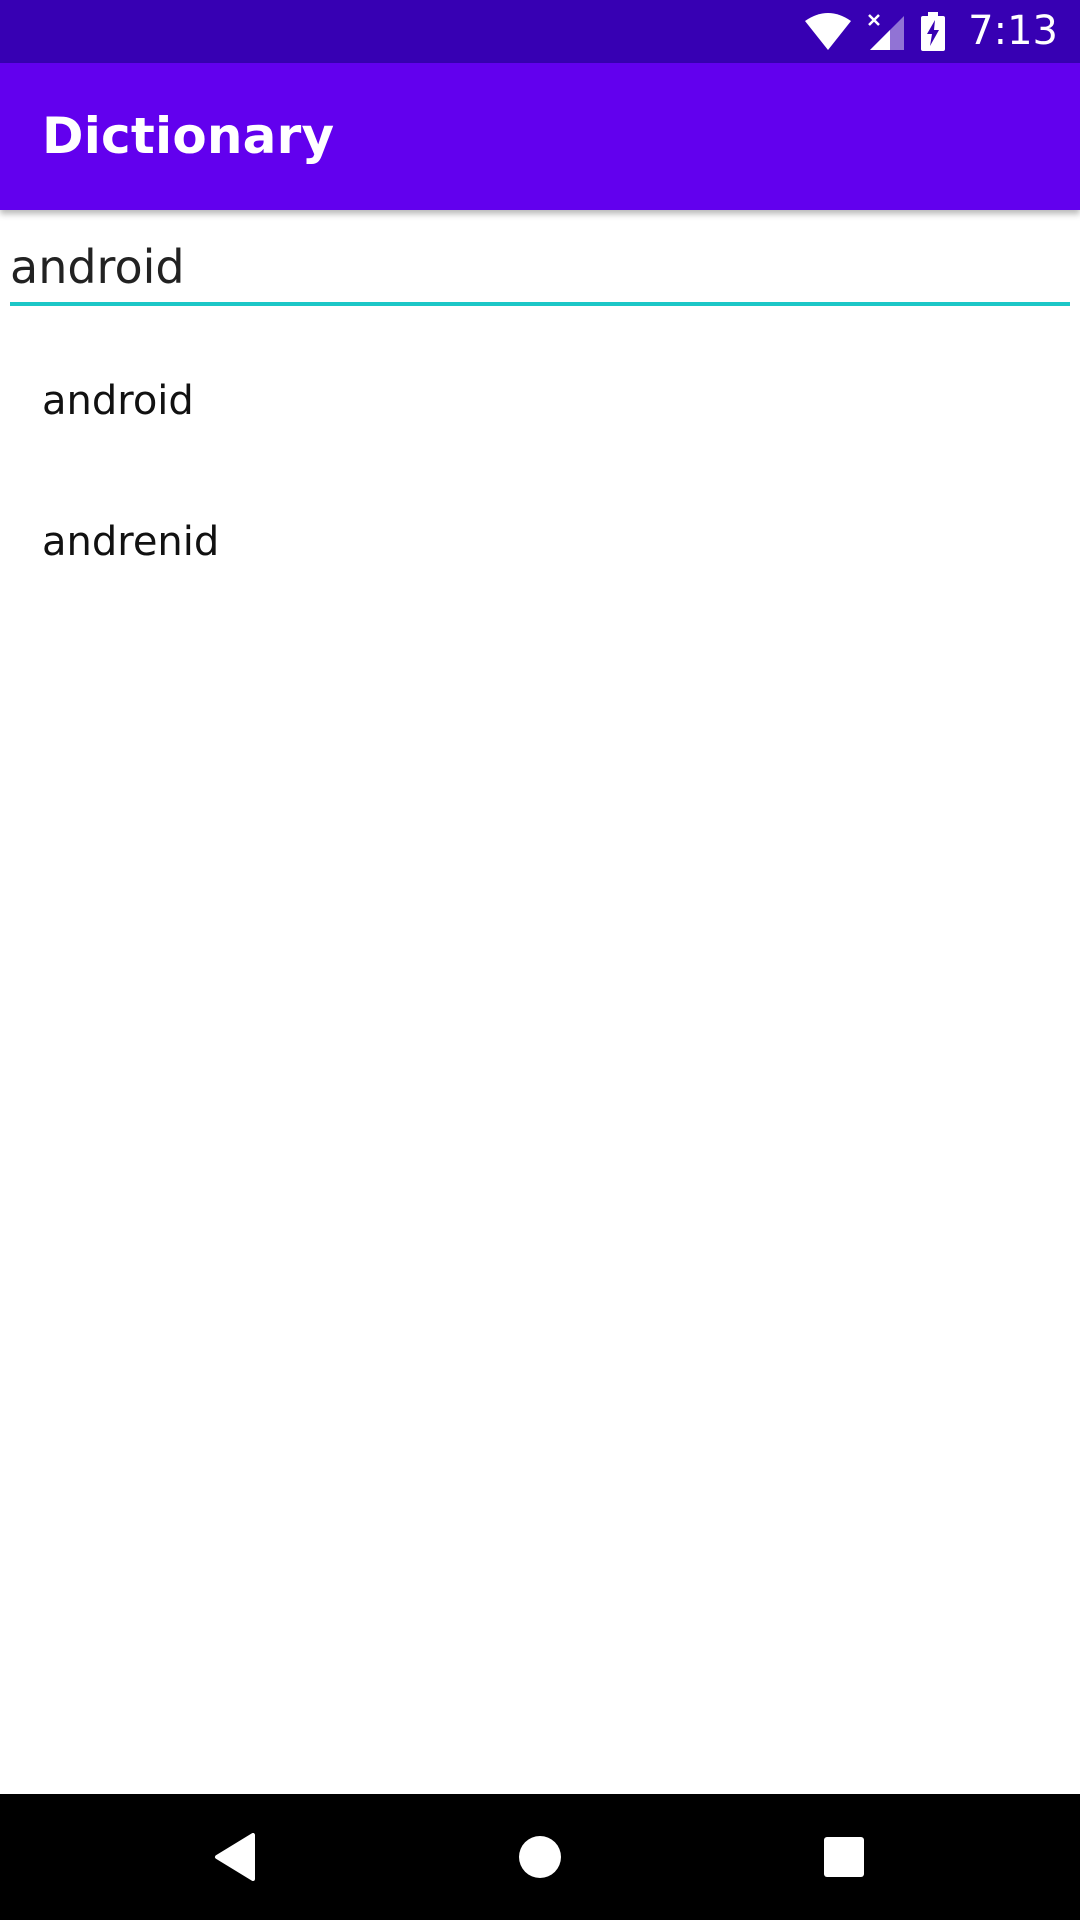  I want to click on search-input, so click(540, 269).